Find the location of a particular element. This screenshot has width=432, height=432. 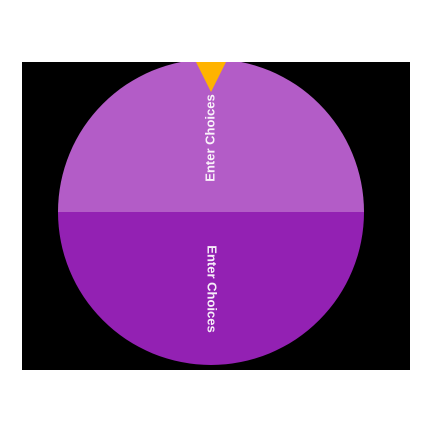

wheel-segment-1-label: Enter Choices is located at coordinates (209, 137).